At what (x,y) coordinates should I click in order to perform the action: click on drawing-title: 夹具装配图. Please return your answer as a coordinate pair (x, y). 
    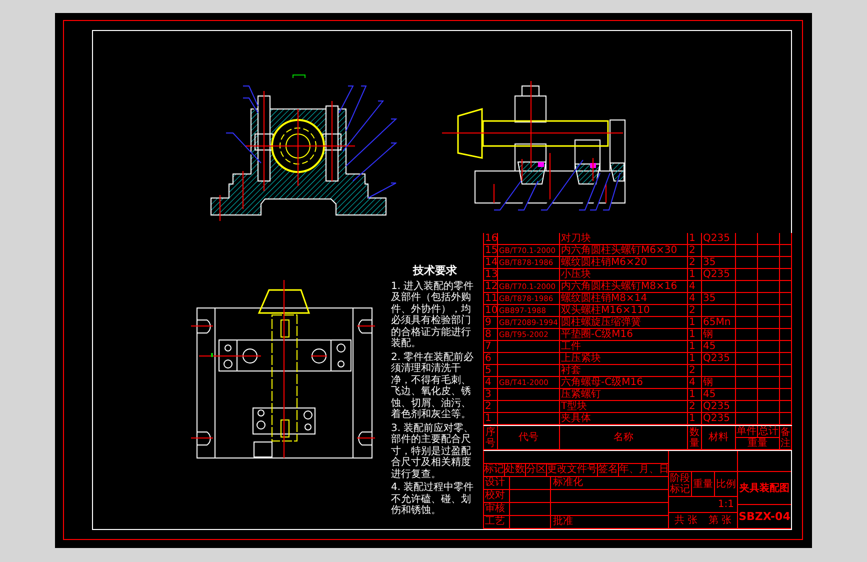
    Looking at the image, I should click on (765, 489).